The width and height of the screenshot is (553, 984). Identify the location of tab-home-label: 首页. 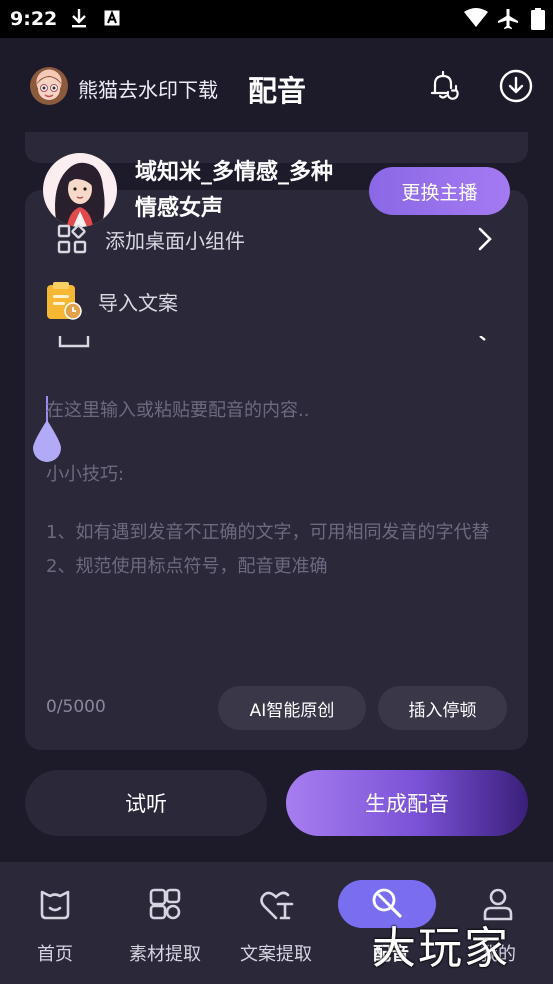
(55, 954).